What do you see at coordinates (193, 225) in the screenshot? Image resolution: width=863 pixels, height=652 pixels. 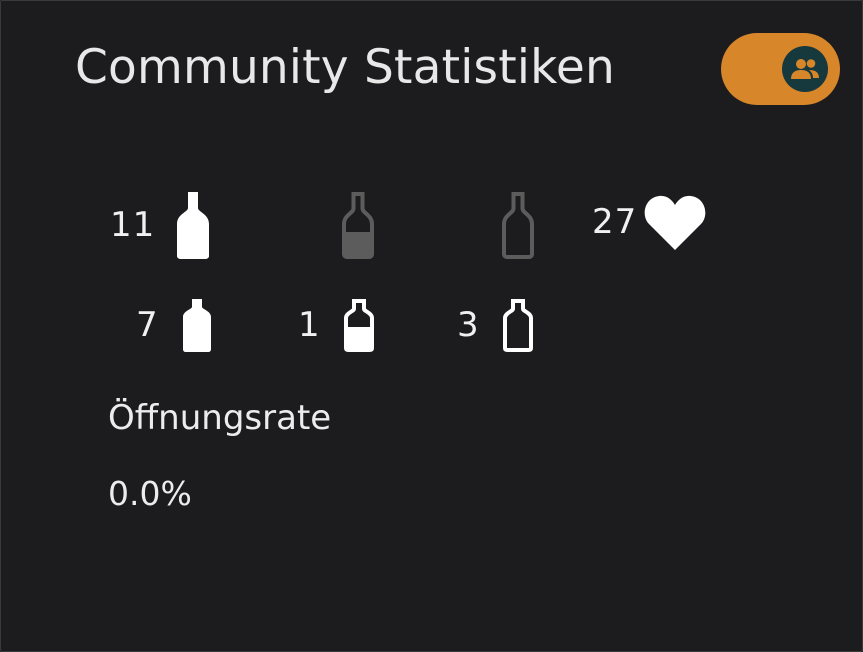 I see `bottle-full-icon` at bounding box center [193, 225].